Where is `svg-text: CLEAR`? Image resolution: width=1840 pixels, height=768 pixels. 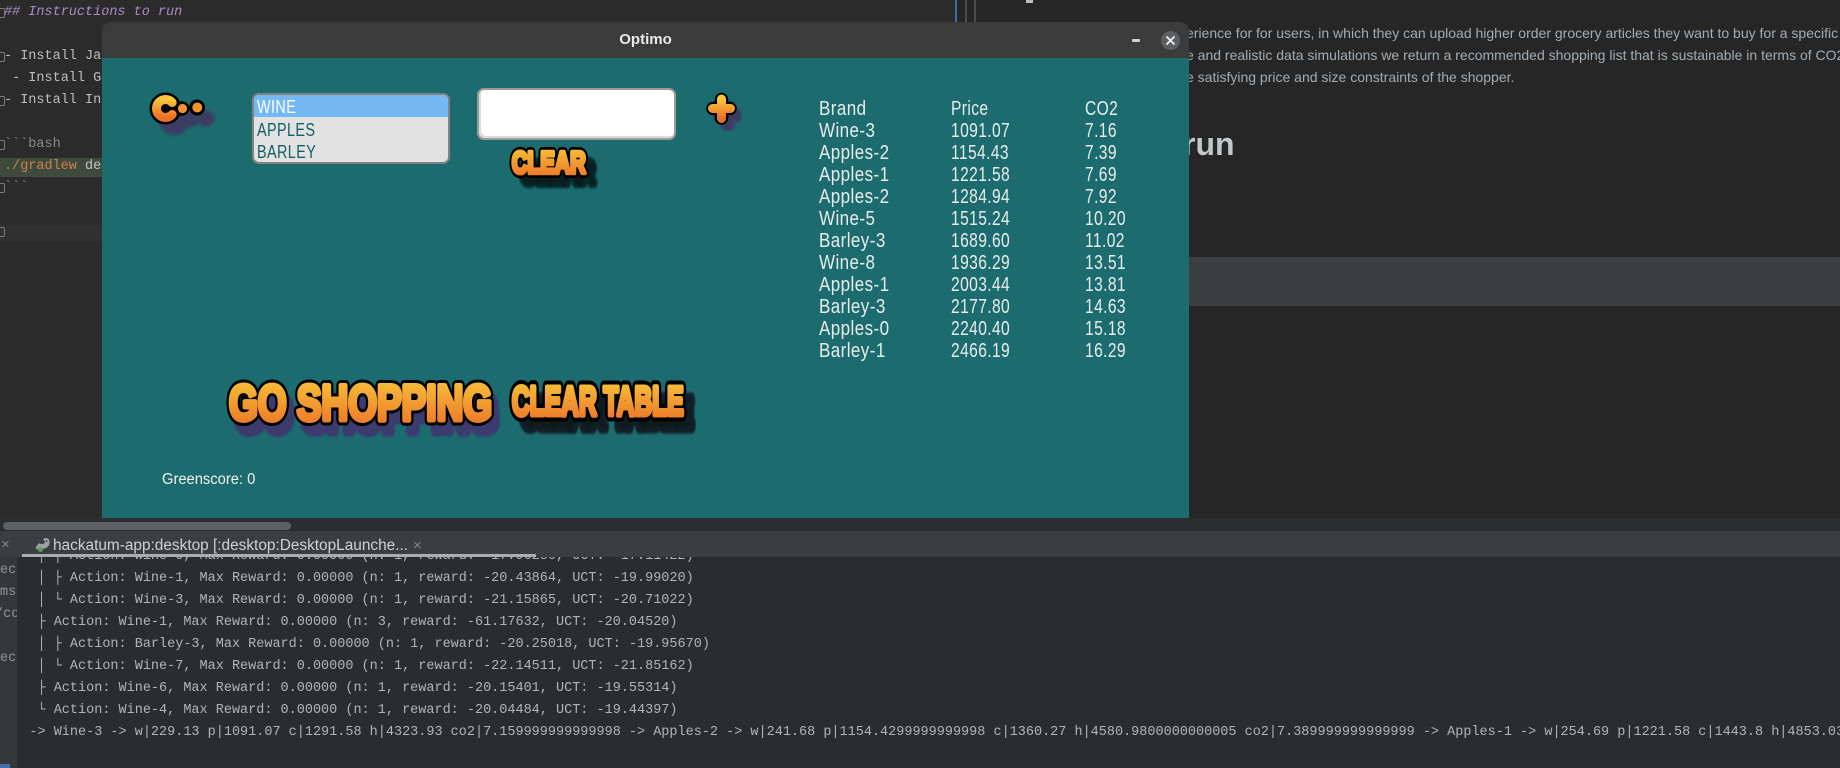
svg-text: CLEAR is located at coordinates (549, 162).